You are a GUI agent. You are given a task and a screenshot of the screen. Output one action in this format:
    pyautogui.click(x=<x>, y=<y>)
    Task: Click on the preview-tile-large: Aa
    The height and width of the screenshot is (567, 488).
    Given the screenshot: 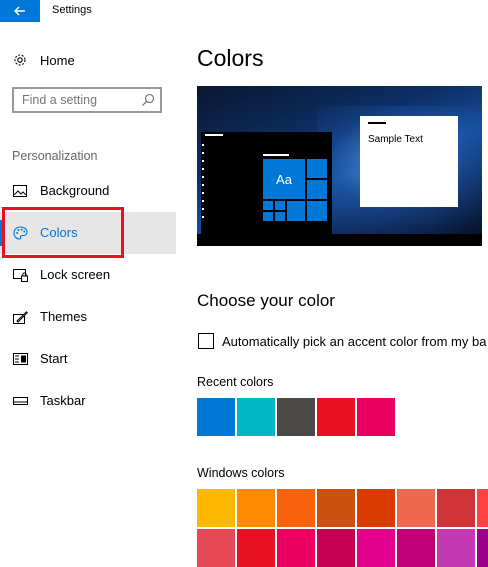 What is the action you would take?
    pyautogui.click(x=284, y=179)
    